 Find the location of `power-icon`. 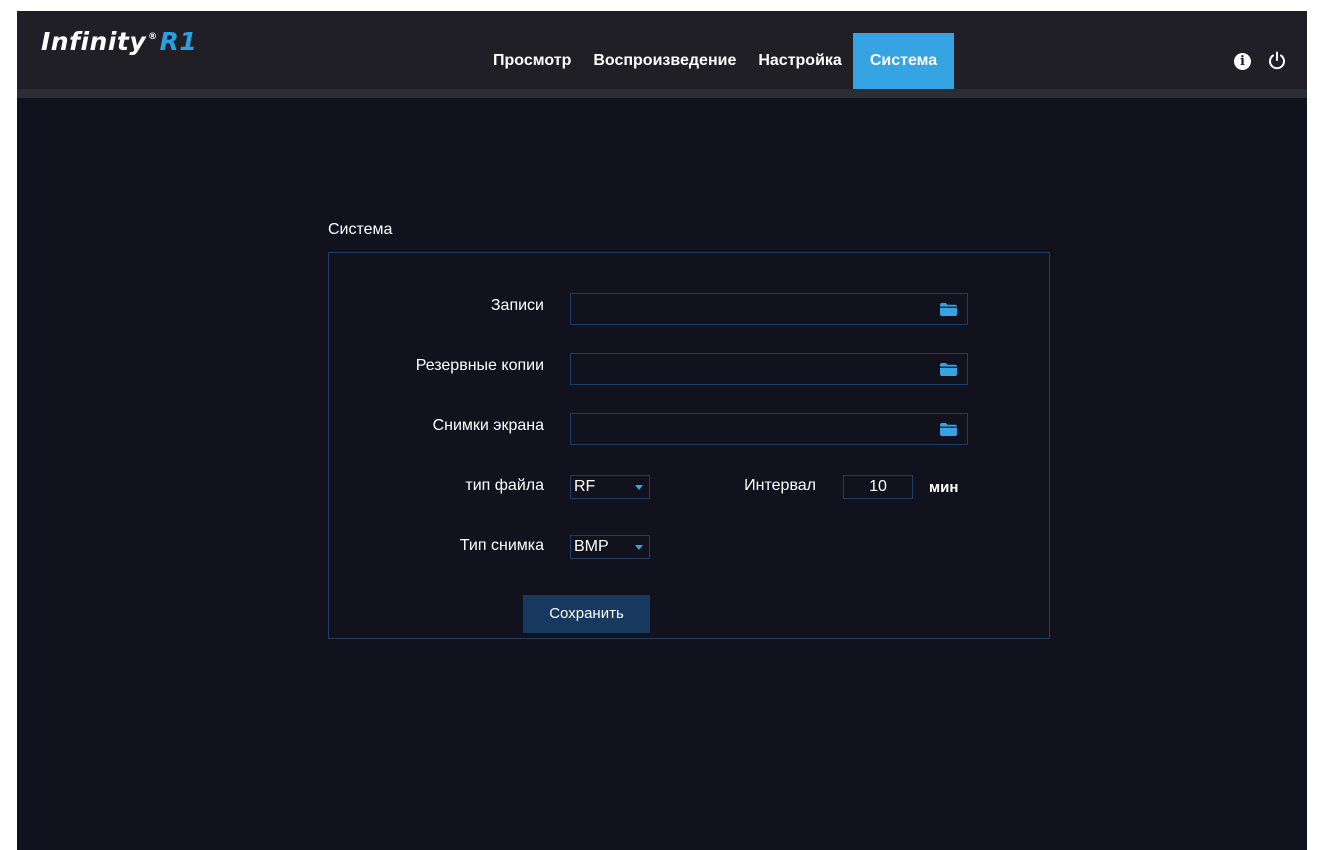

power-icon is located at coordinates (1277, 61).